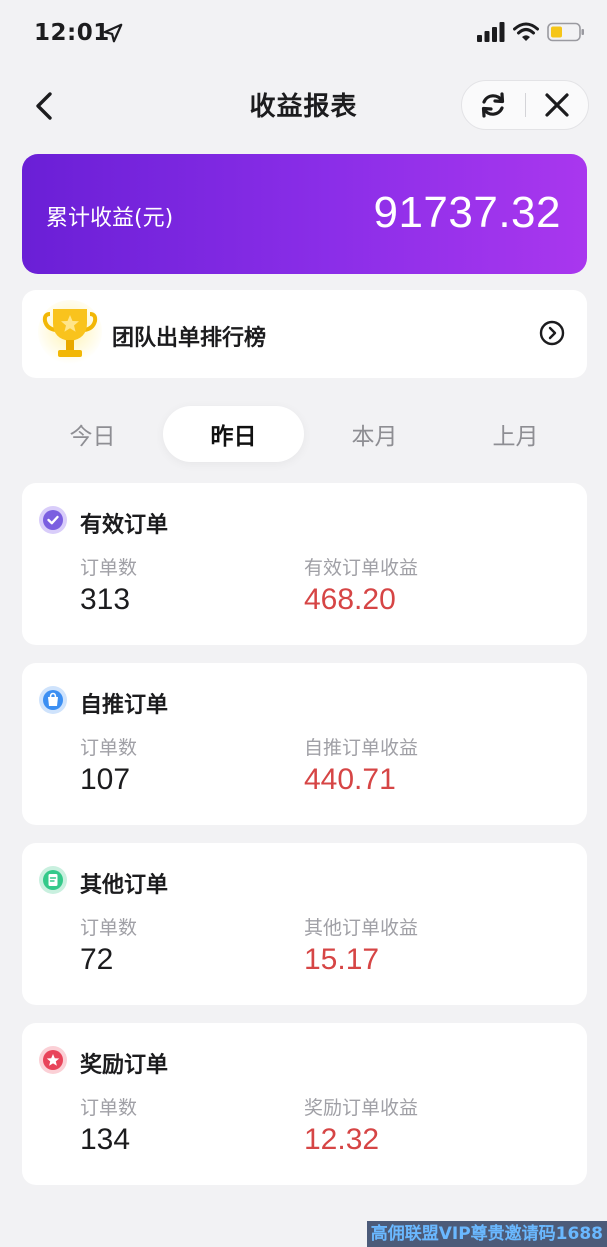 This screenshot has width=607, height=1247. What do you see at coordinates (303, 104) in the screenshot?
I see `nav-bar: 收益报表` at bounding box center [303, 104].